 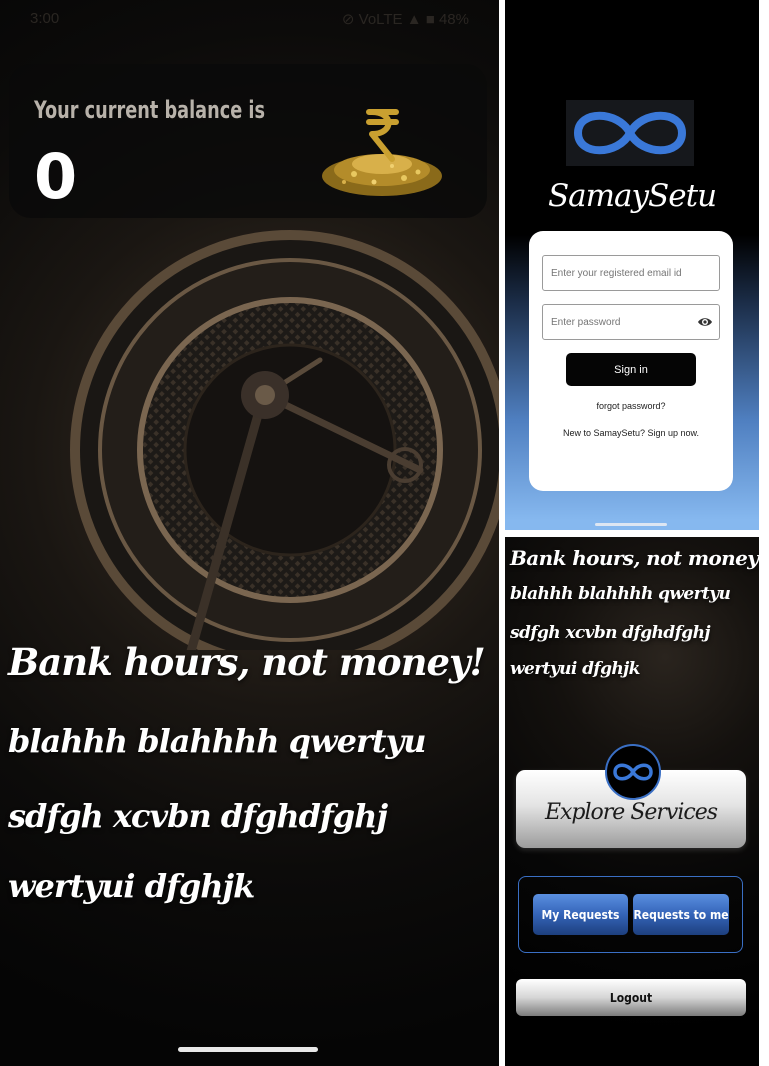 What do you see at coordinates (580, 914) in the screenshot?
I see `my-requests-button: My Requests` at bounding box center [580, 914].